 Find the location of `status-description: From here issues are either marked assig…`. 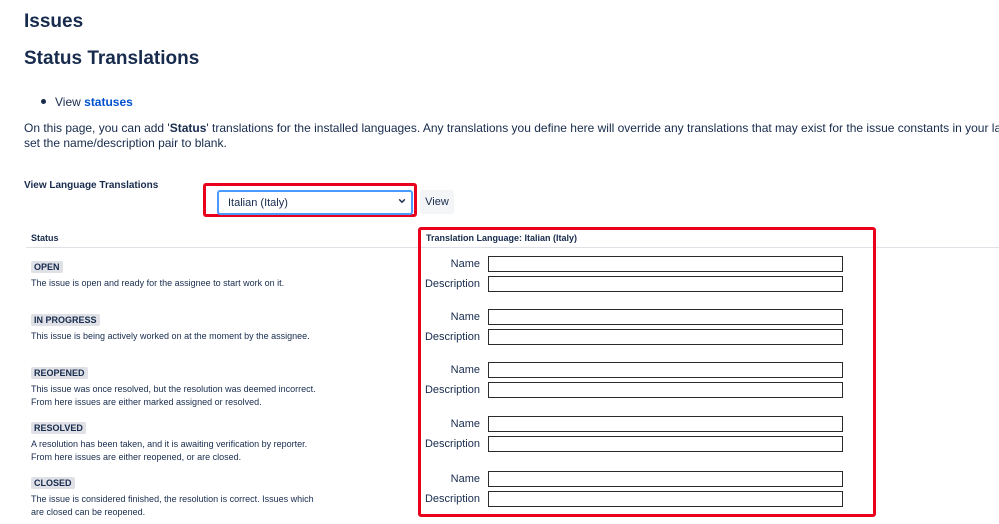

status-description: From here issues are either marked assig… is located at coordinates (146, 402).